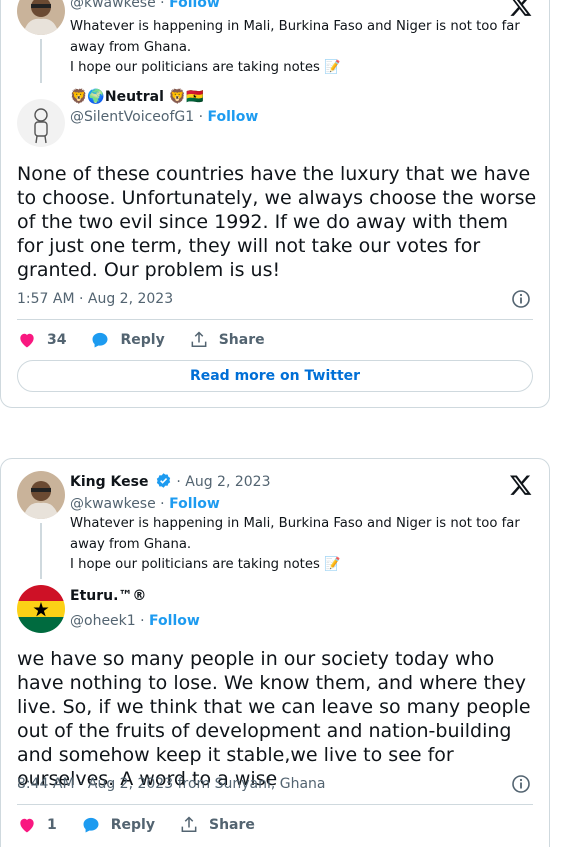 The image size is (562, 847). I want to click on reply-handle: @SilentVoiceofG1, so click(132, 117).